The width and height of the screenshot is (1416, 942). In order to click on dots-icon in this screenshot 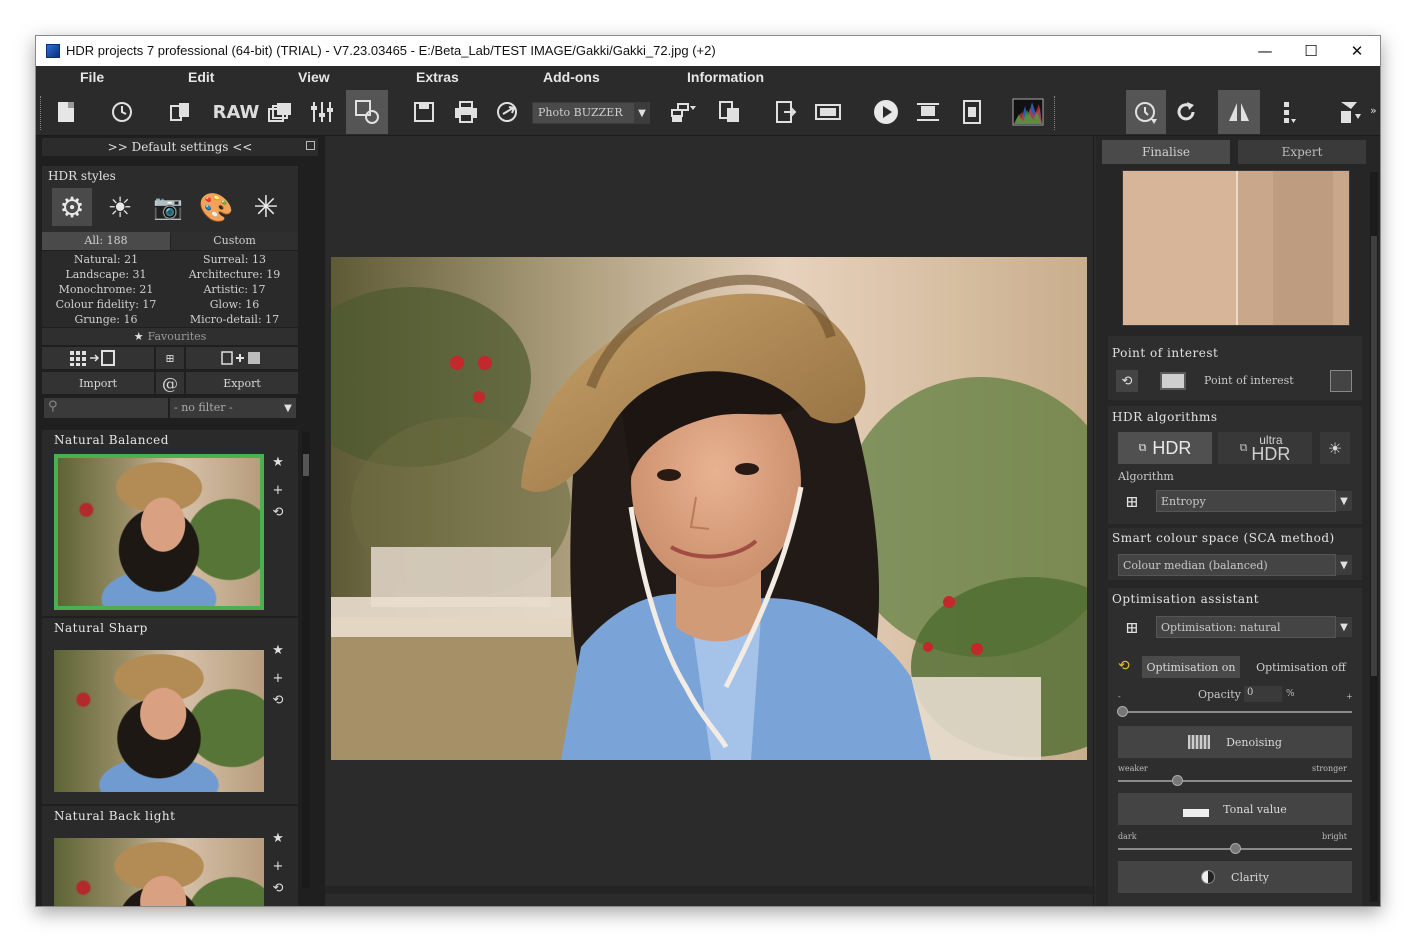, I will do `click(1288, 112)`.